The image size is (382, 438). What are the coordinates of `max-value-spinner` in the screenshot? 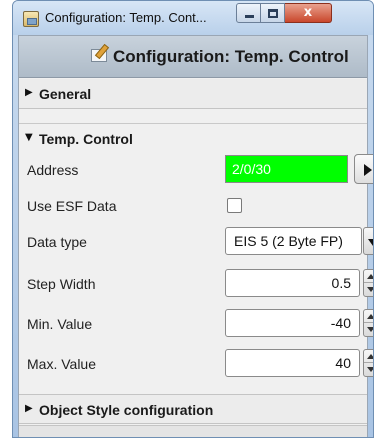 It's located at (368, 363).